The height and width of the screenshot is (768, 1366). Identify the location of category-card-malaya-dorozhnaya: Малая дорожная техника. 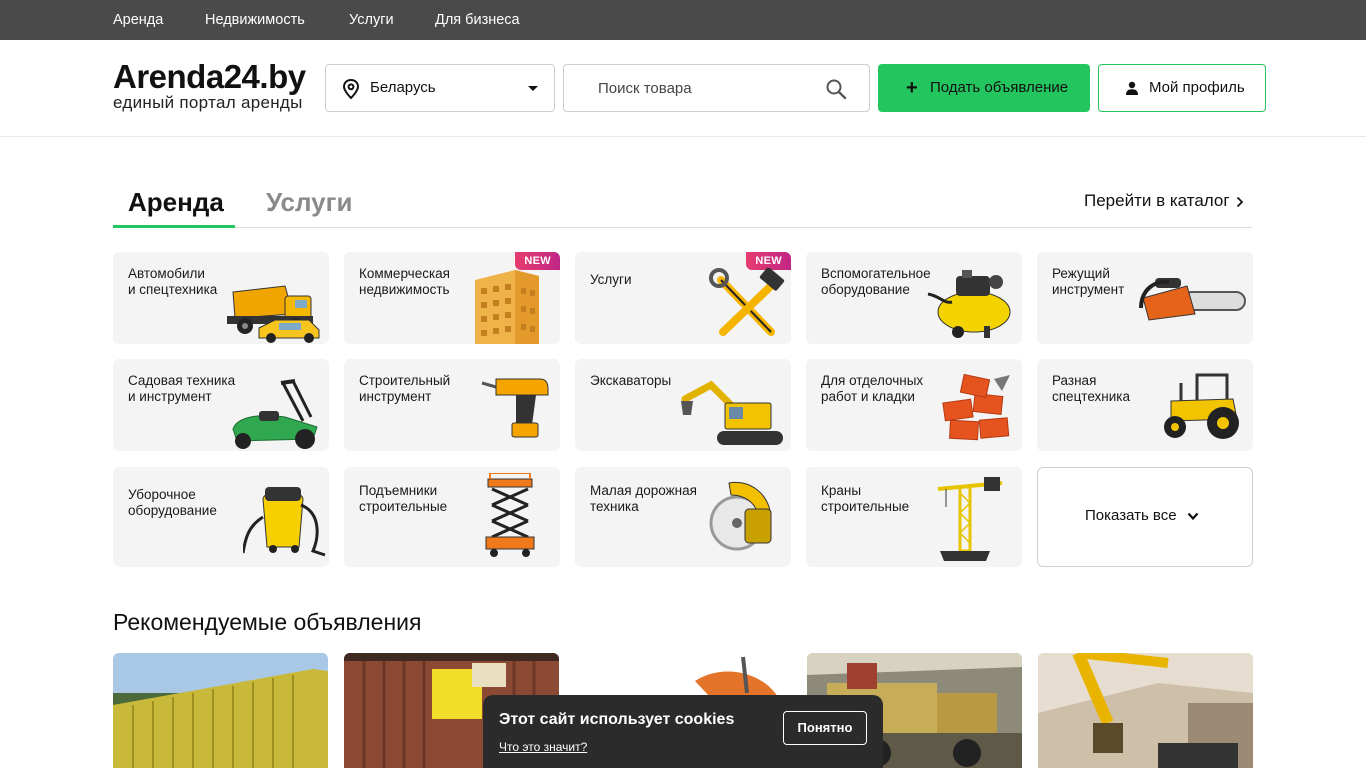
(683, 517).